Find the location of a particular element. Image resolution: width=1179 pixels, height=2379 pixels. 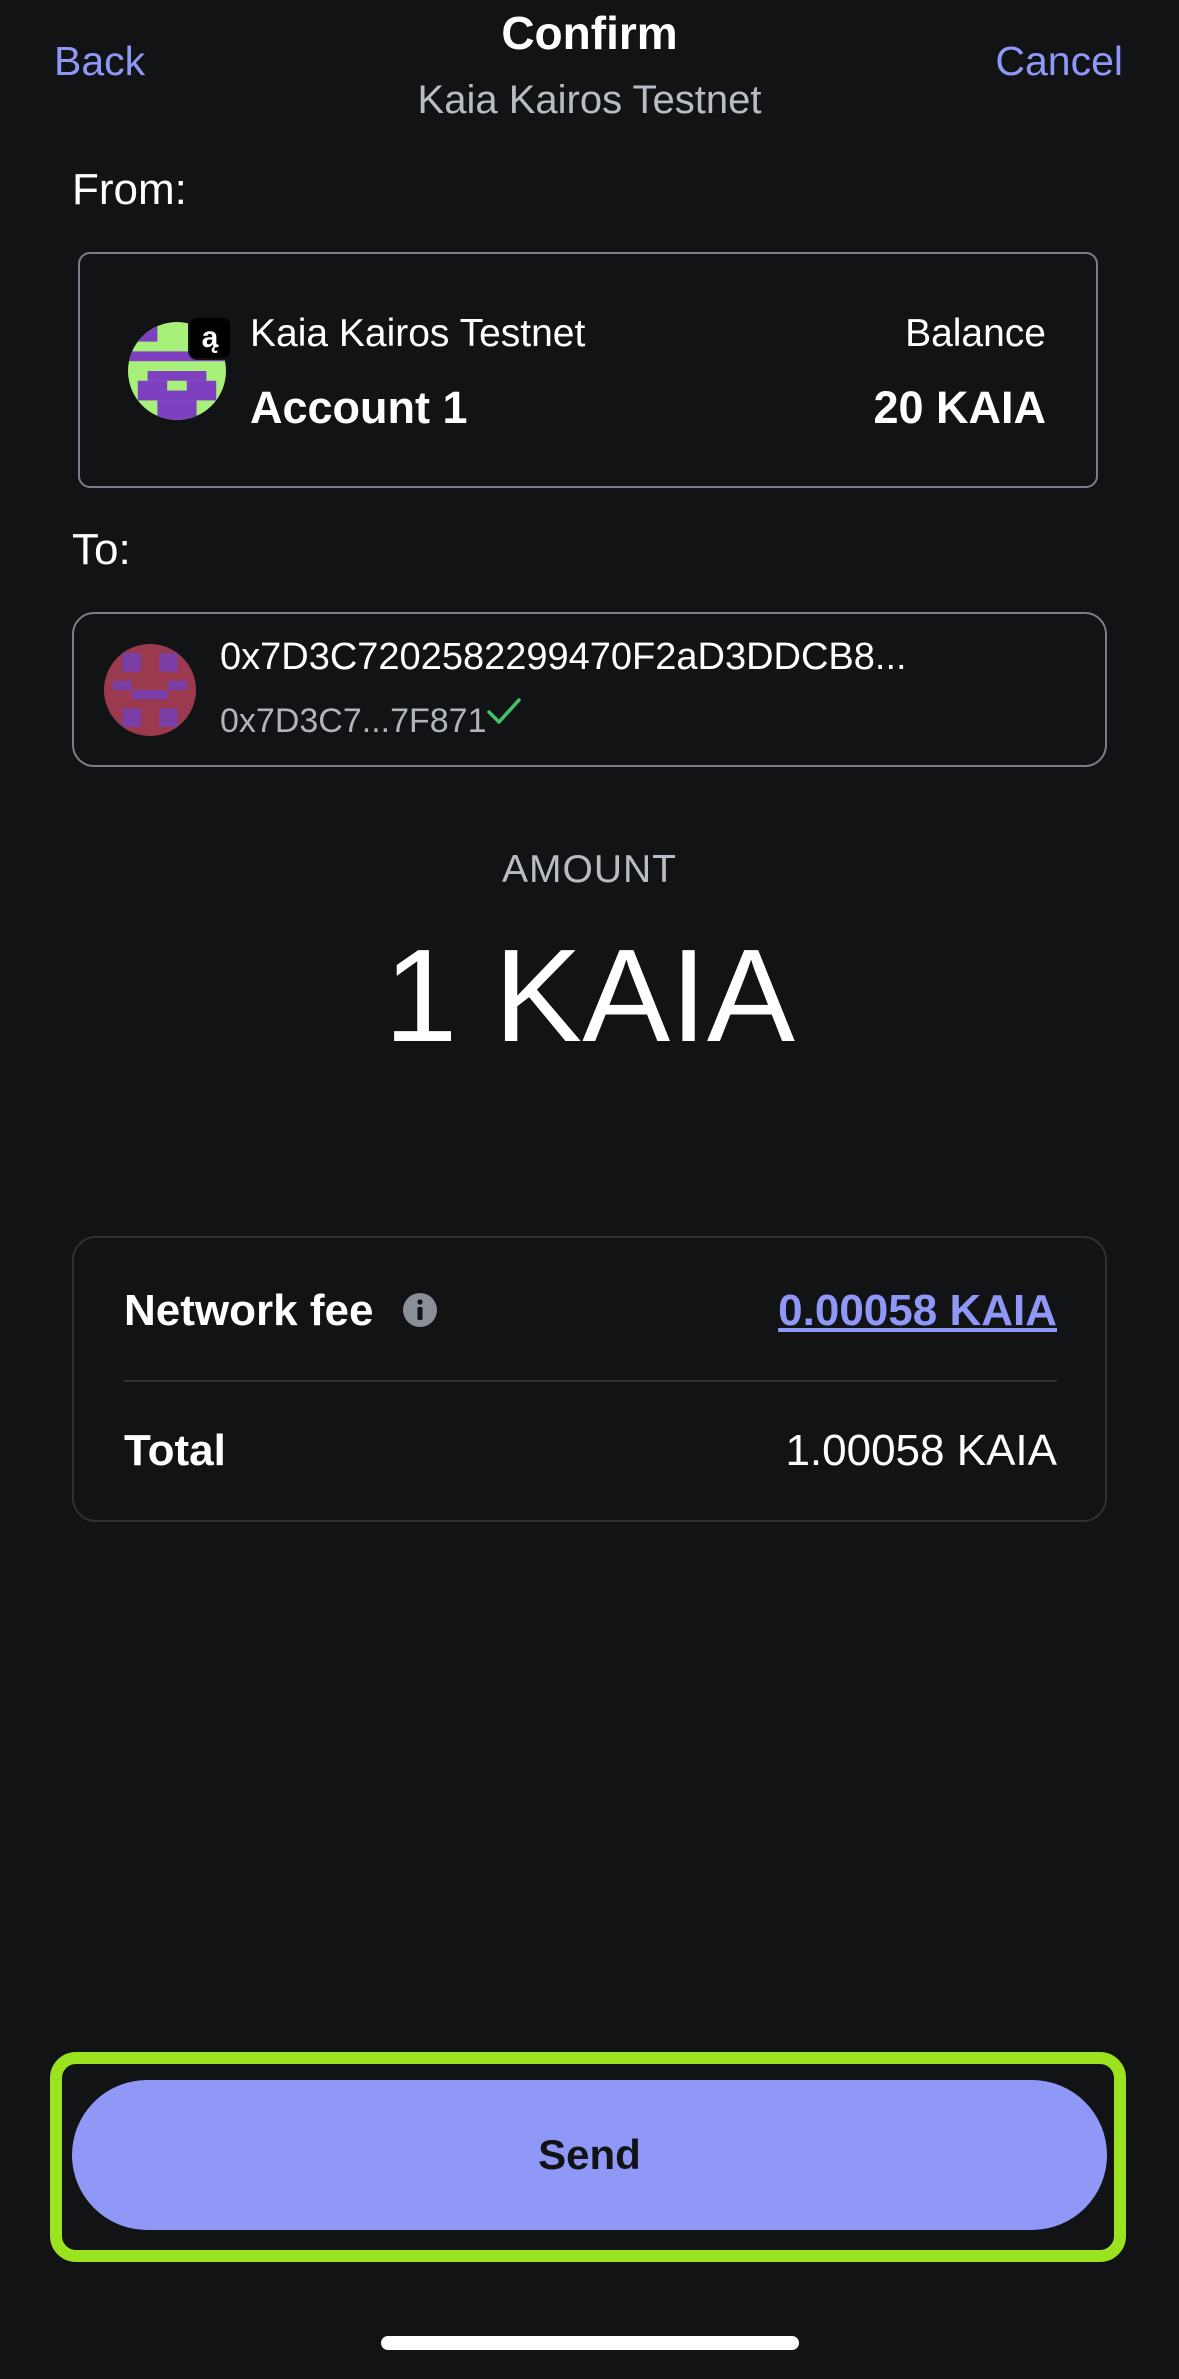

divider is located at coordinates (590, 1381).